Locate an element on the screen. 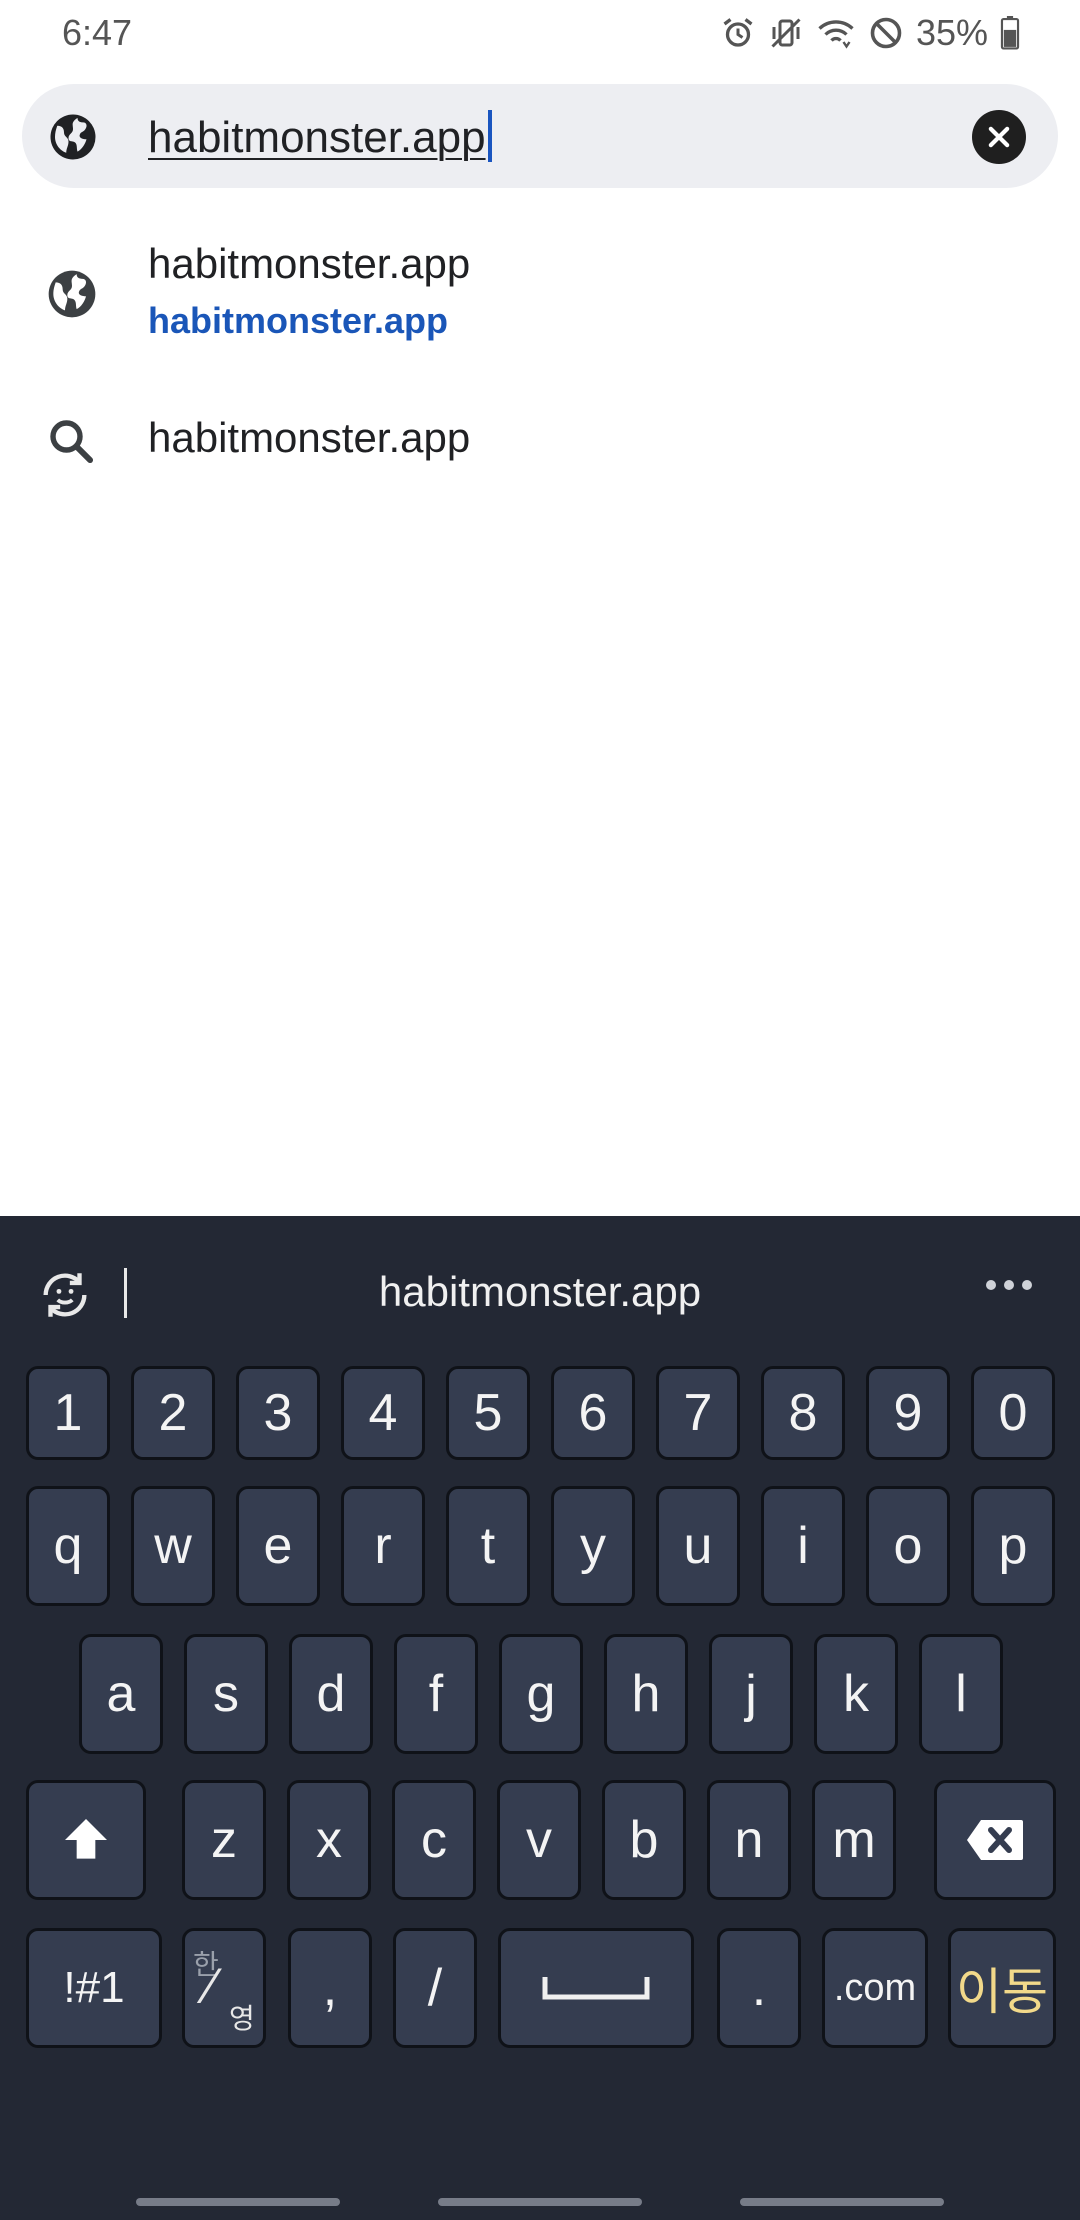 The width and height of the screenshot is (1080, 2220). letter-key-x: x is located at coordinates (329, 1840).